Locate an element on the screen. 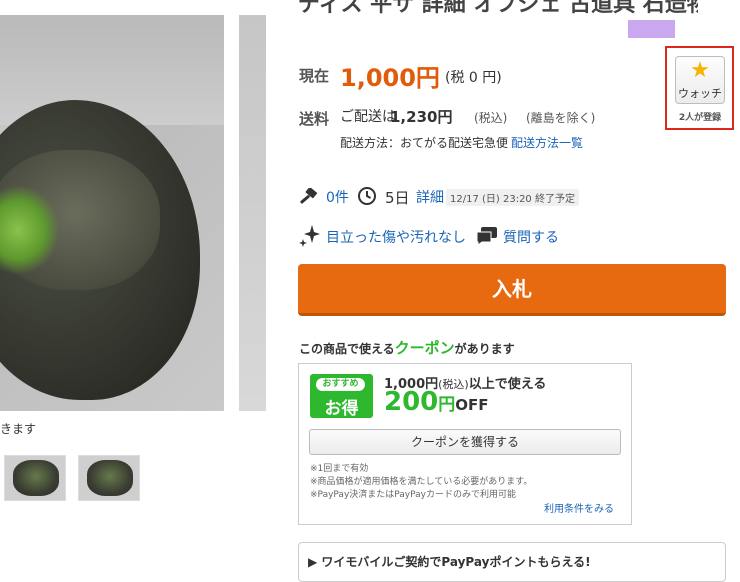  watch-label: ウォッチ is located at coordinates (700, 93).